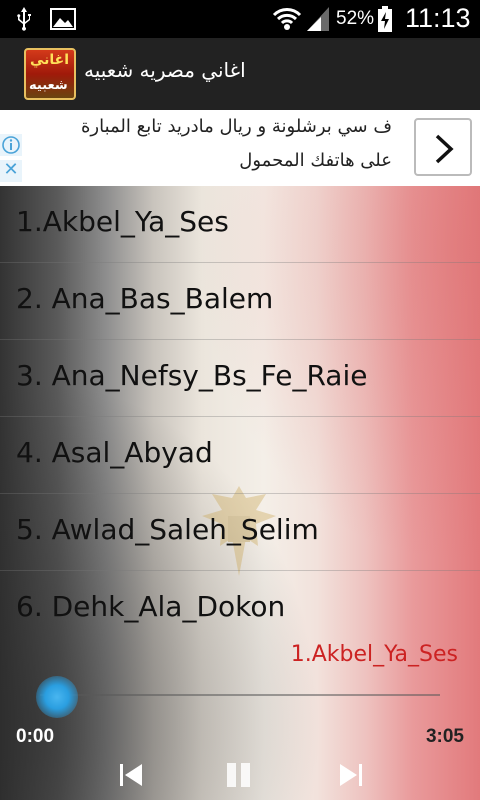 The height and width of the screenshot is (800, 480). What do you see at coordinates (240, 224) in the screenshot?
I see `song-item: 1.Akbel_Ya_Ses` at bounding box center [240, 224].